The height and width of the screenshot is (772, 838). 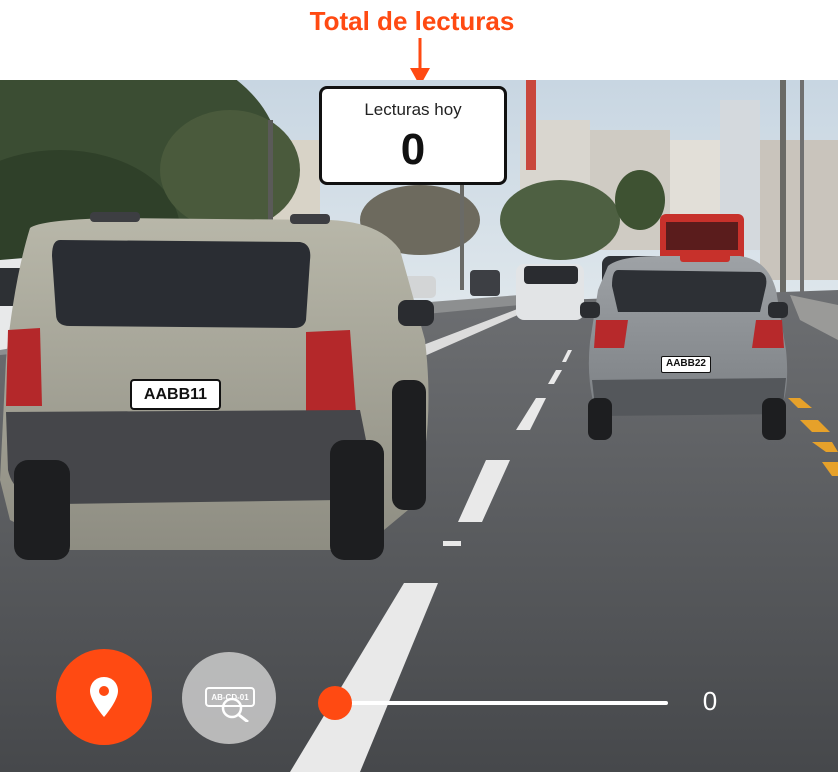 I want to click on readings-today-card: Lecturas hoy 0, so click(x=413, y=135).